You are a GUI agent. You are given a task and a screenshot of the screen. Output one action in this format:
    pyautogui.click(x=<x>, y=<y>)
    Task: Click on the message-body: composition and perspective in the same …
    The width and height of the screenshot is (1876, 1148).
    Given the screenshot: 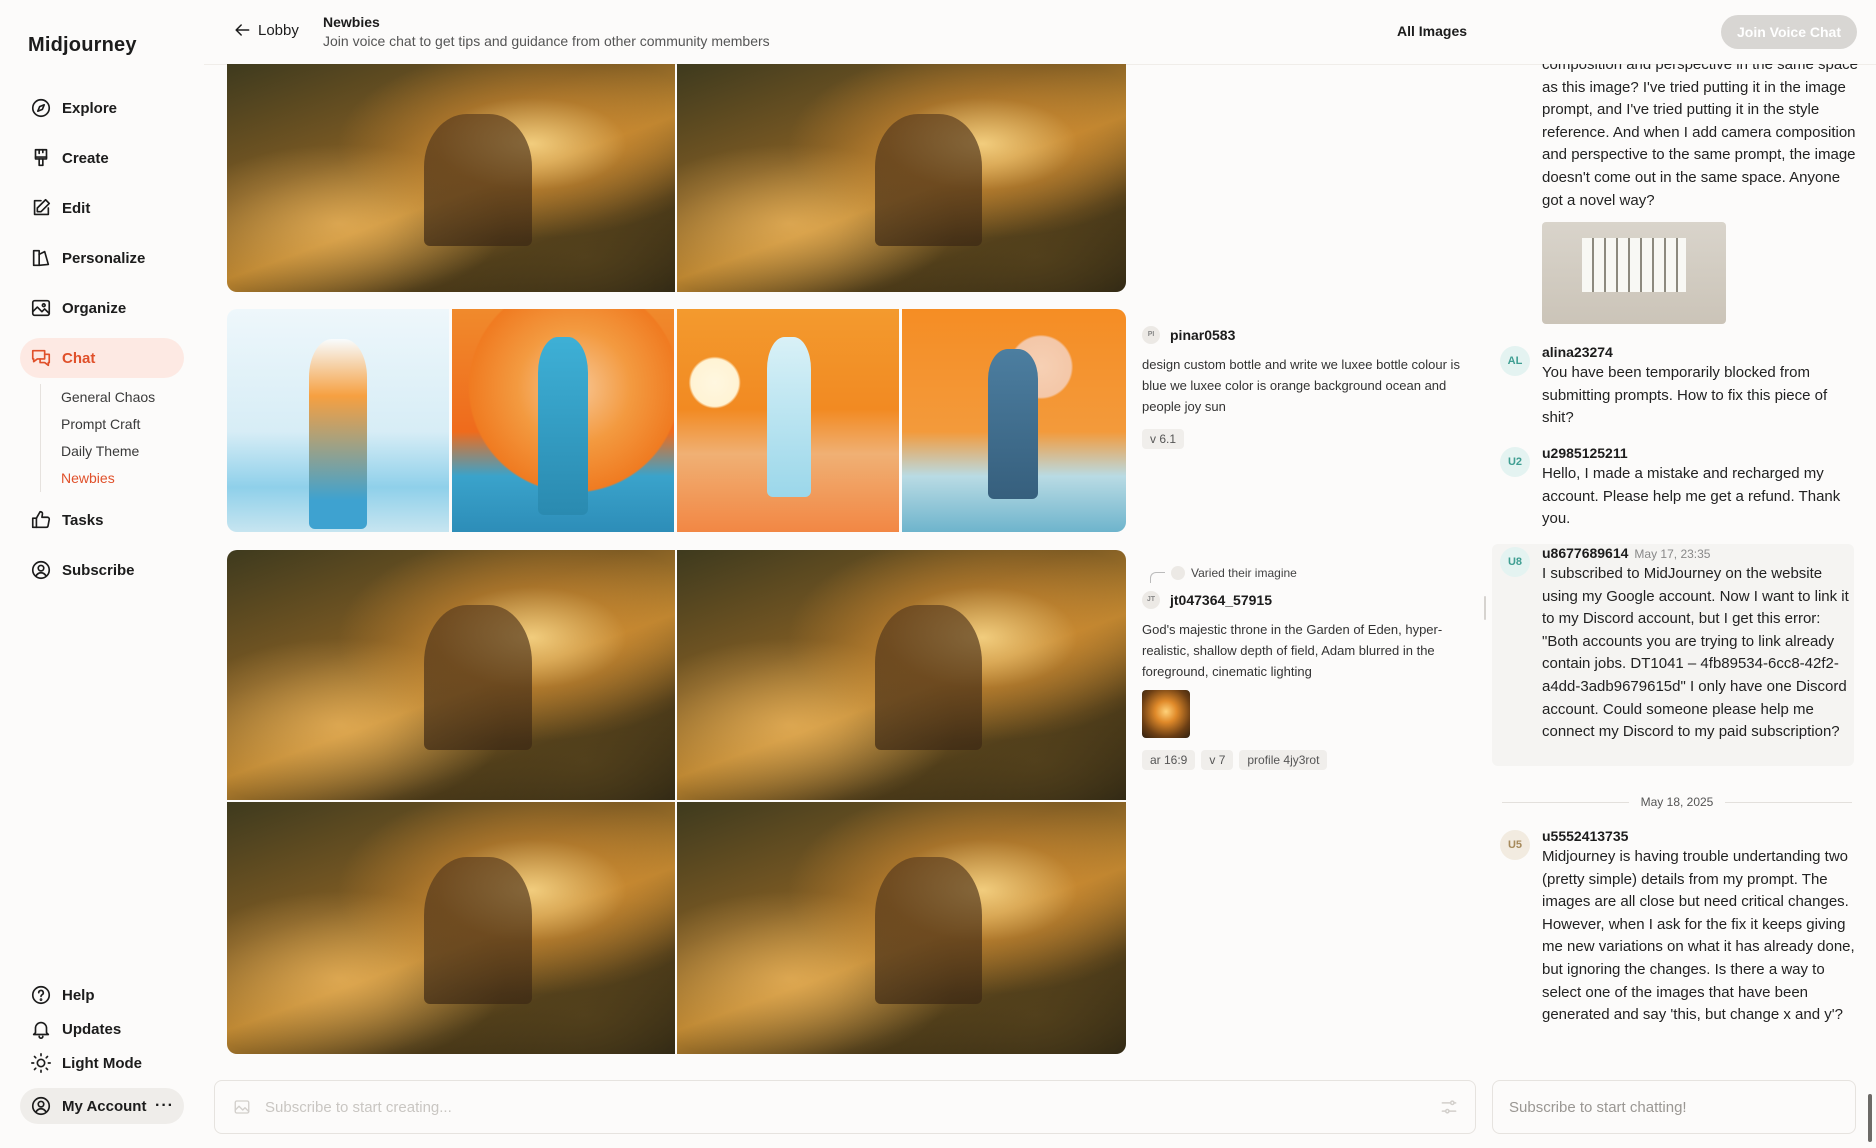 What is the action you would take?
    pyautogui.click(x=1700, y=194)
    